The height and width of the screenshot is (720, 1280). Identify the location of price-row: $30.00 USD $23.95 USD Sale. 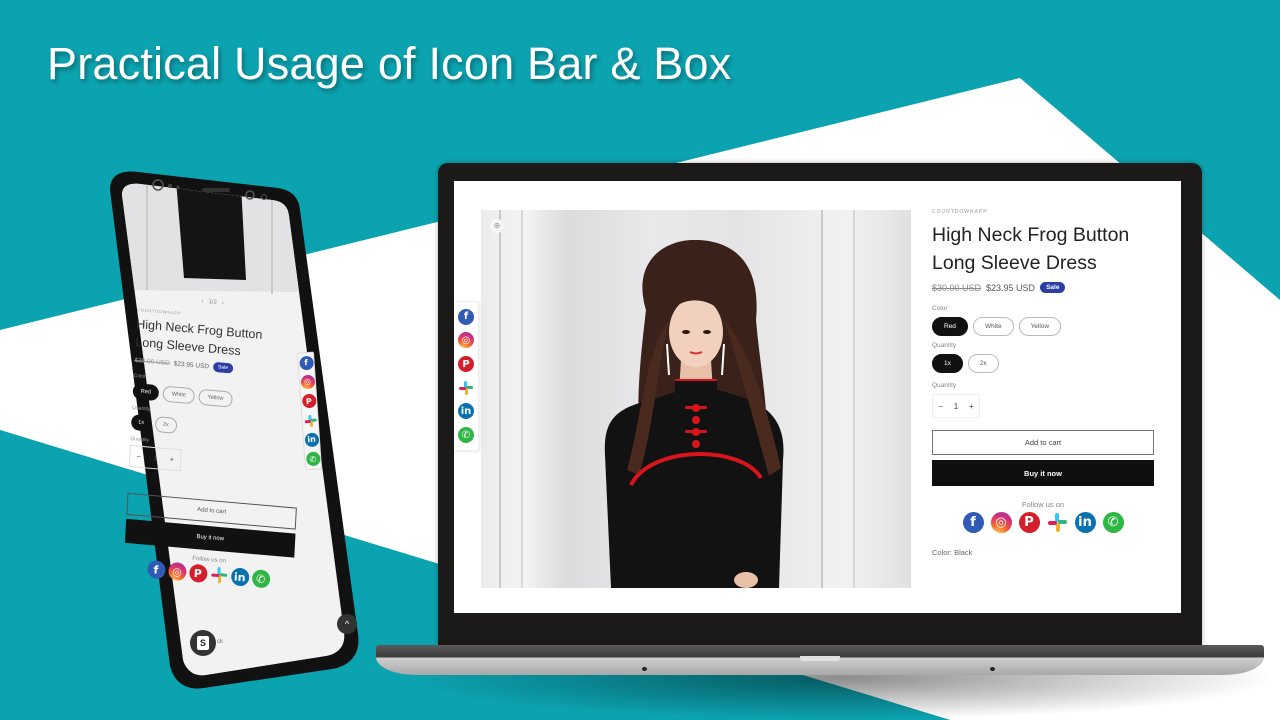
(1043, 287).